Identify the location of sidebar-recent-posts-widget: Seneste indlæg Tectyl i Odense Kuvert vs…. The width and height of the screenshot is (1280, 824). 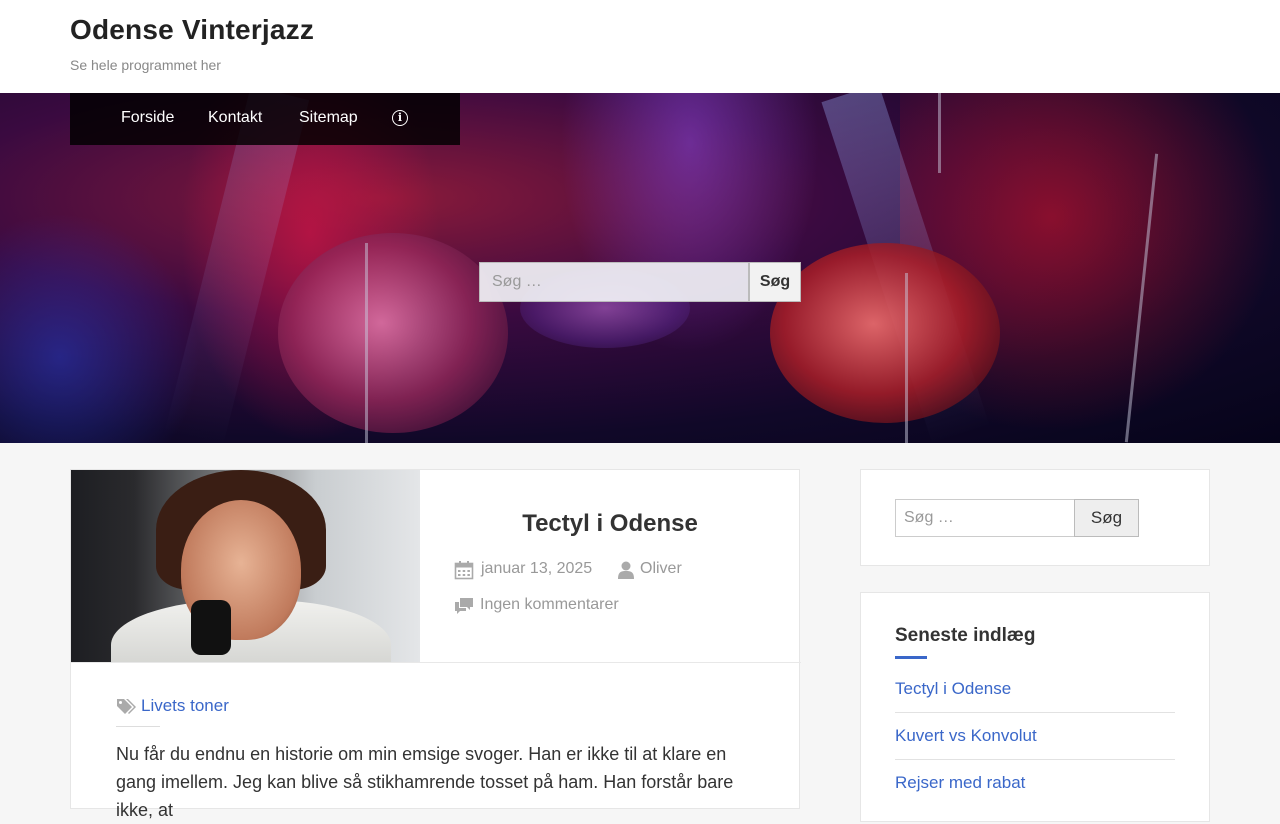
(1035, 707).